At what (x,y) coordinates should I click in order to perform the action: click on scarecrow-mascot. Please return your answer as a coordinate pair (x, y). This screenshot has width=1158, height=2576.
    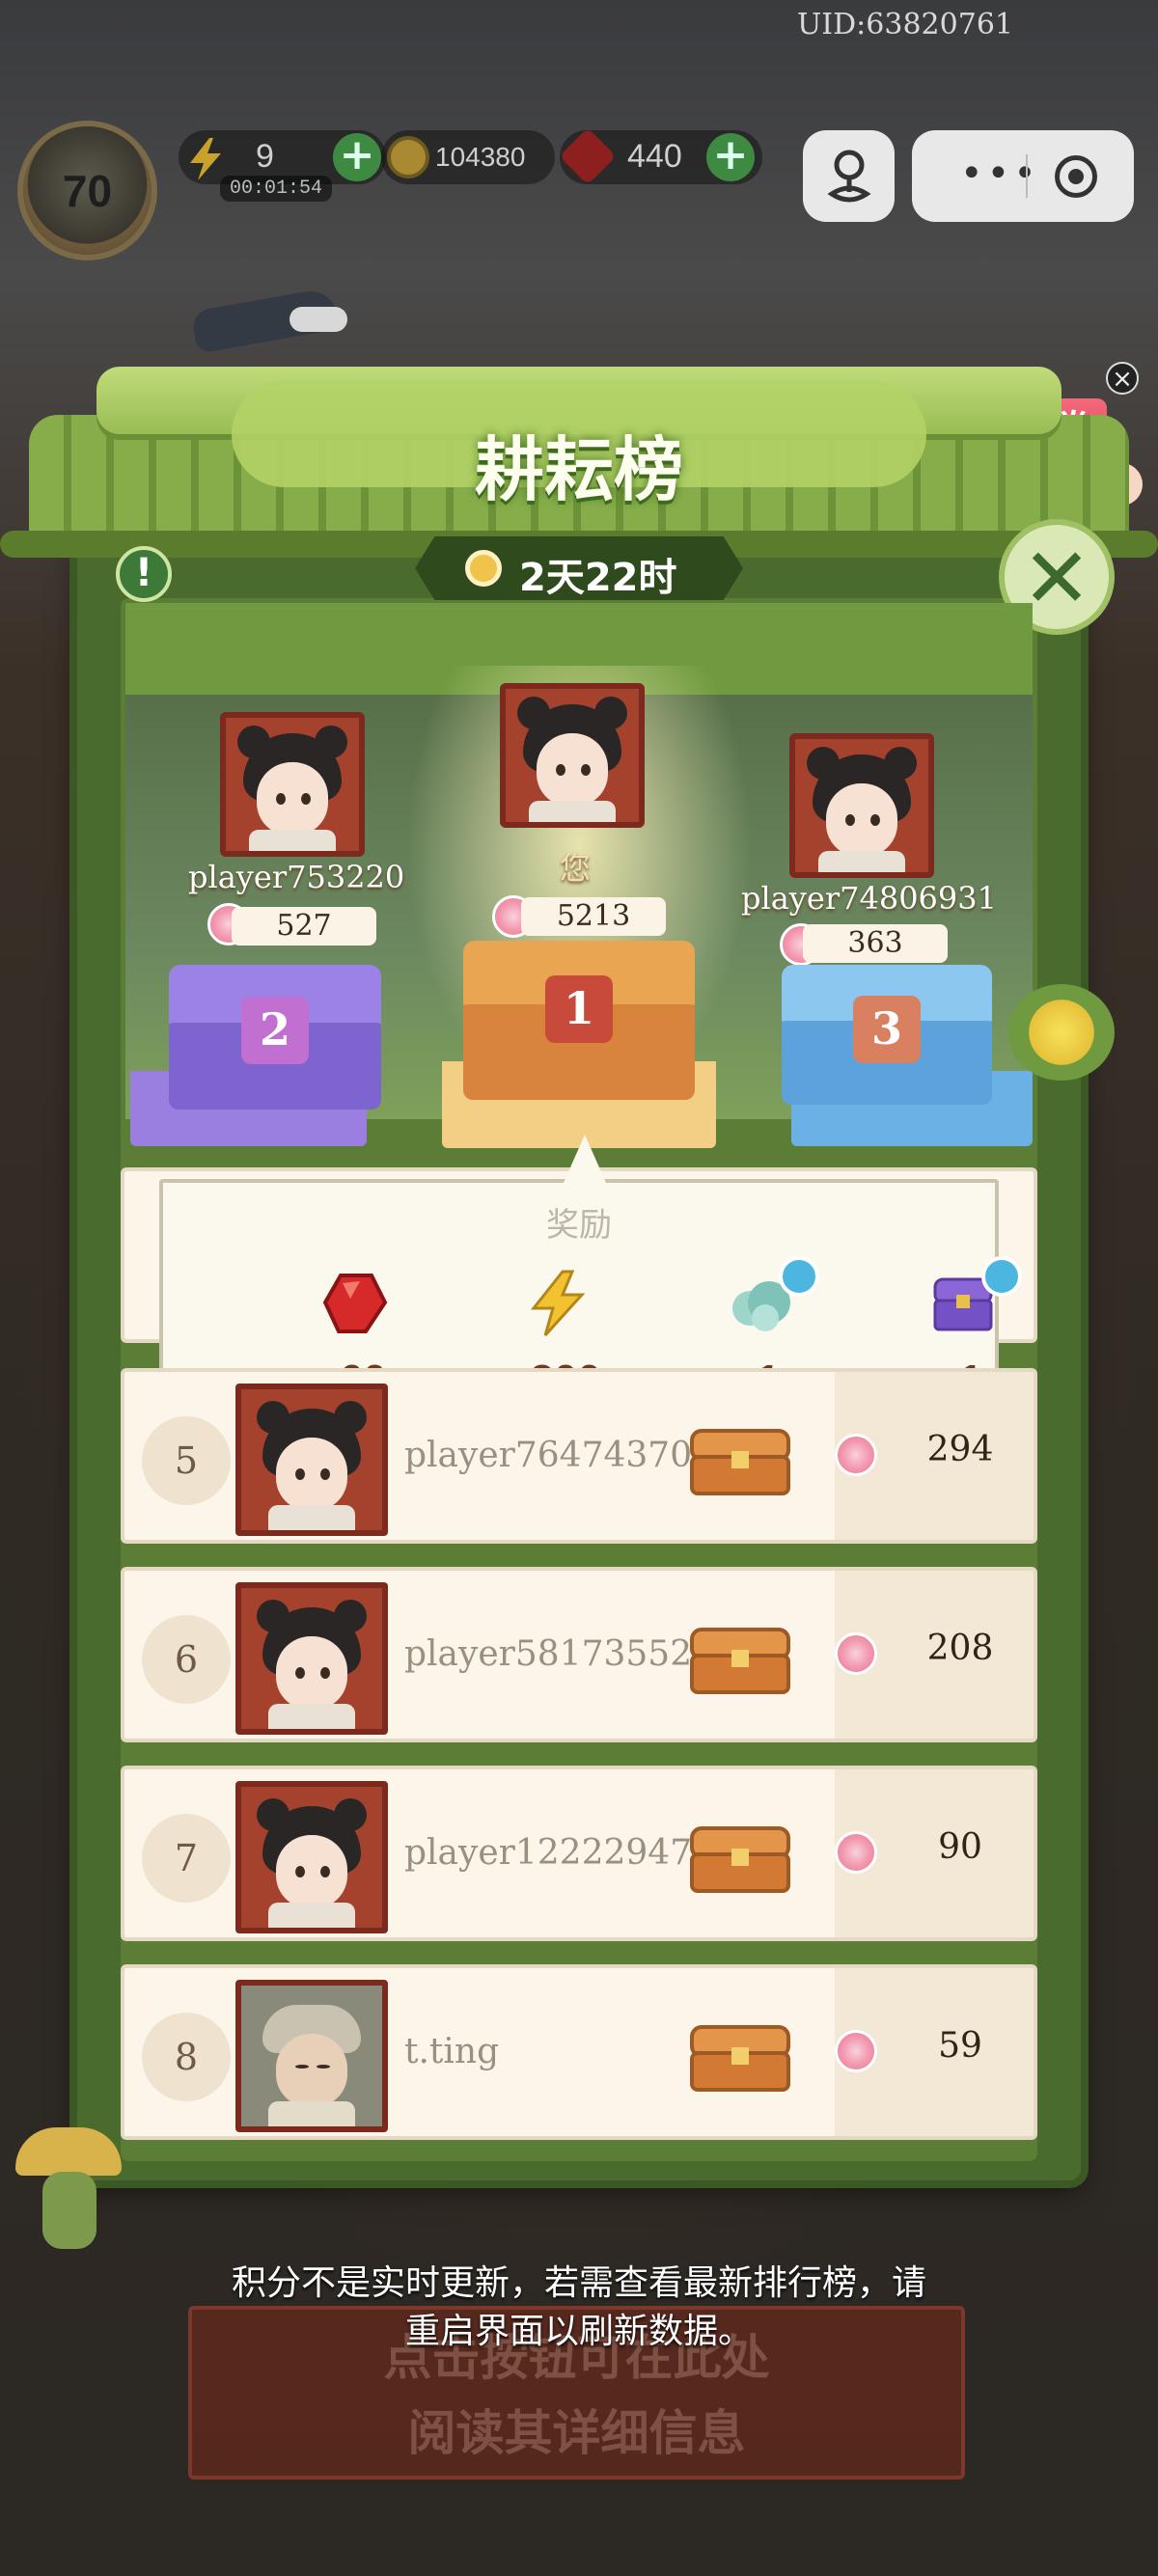
    Looking at the image, I should click on (68, 2181).